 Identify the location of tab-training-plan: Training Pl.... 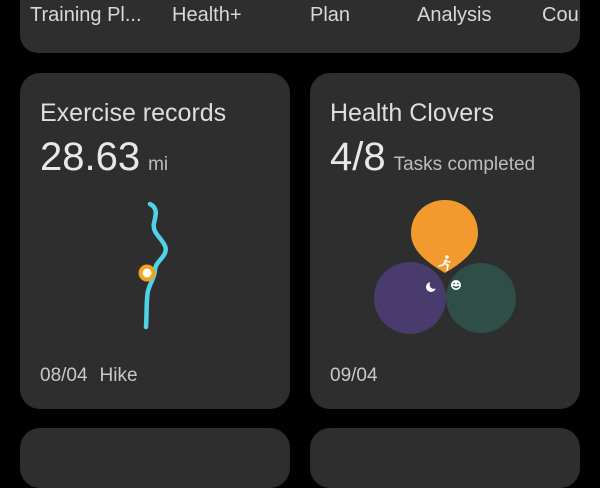
(86, 15).